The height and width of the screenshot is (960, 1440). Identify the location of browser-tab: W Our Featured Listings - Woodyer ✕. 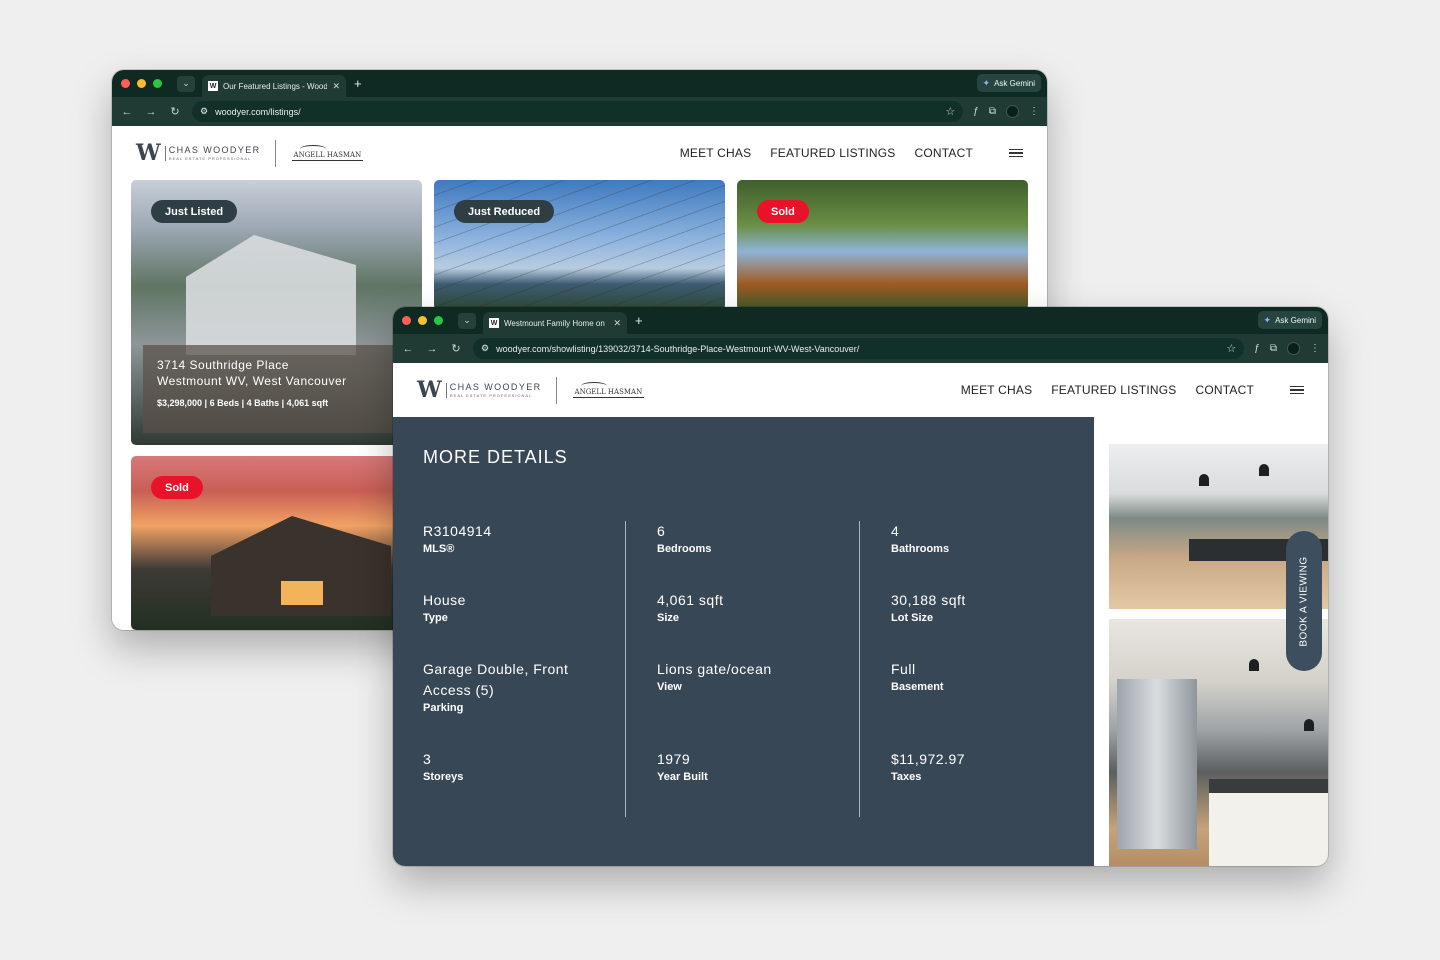
(274, 86).